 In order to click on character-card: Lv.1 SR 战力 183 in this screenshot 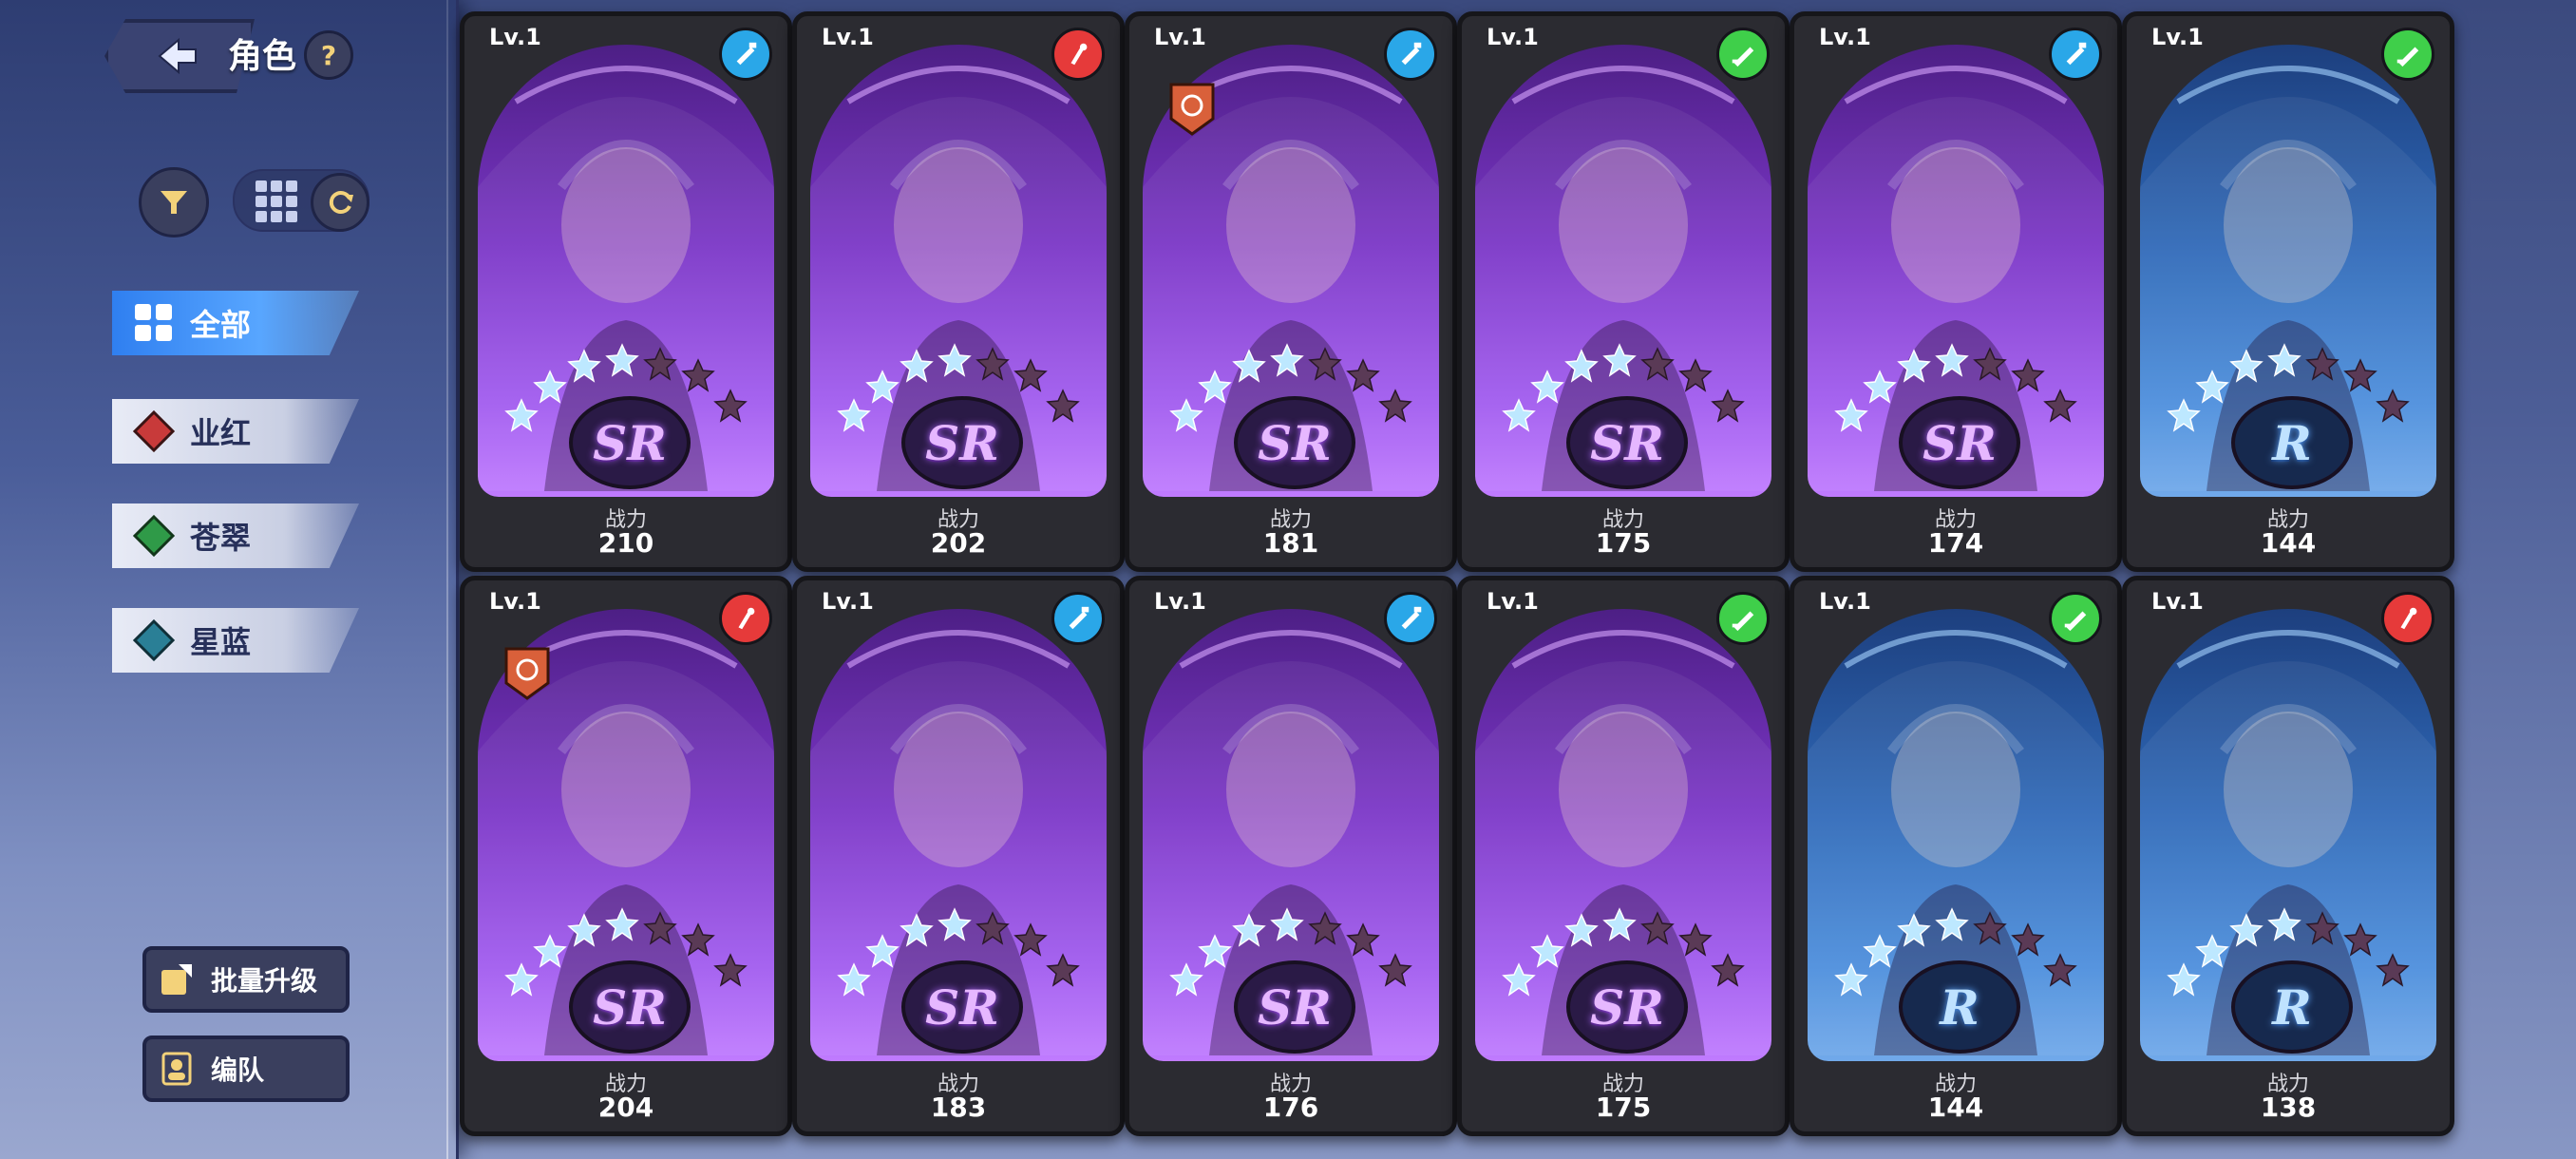, I will do `click(958, 856)`.